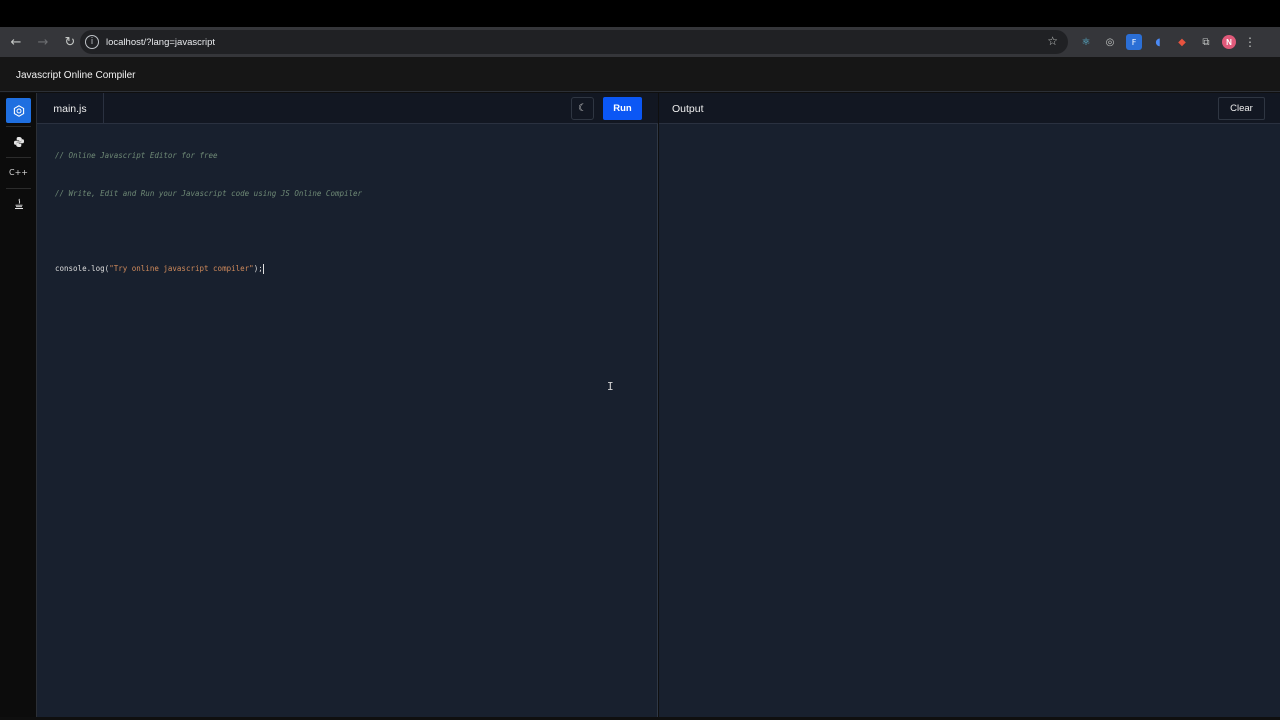 This screenshot has height=720, width=1280. I want to click on forward-button: →, so click(43, 42).